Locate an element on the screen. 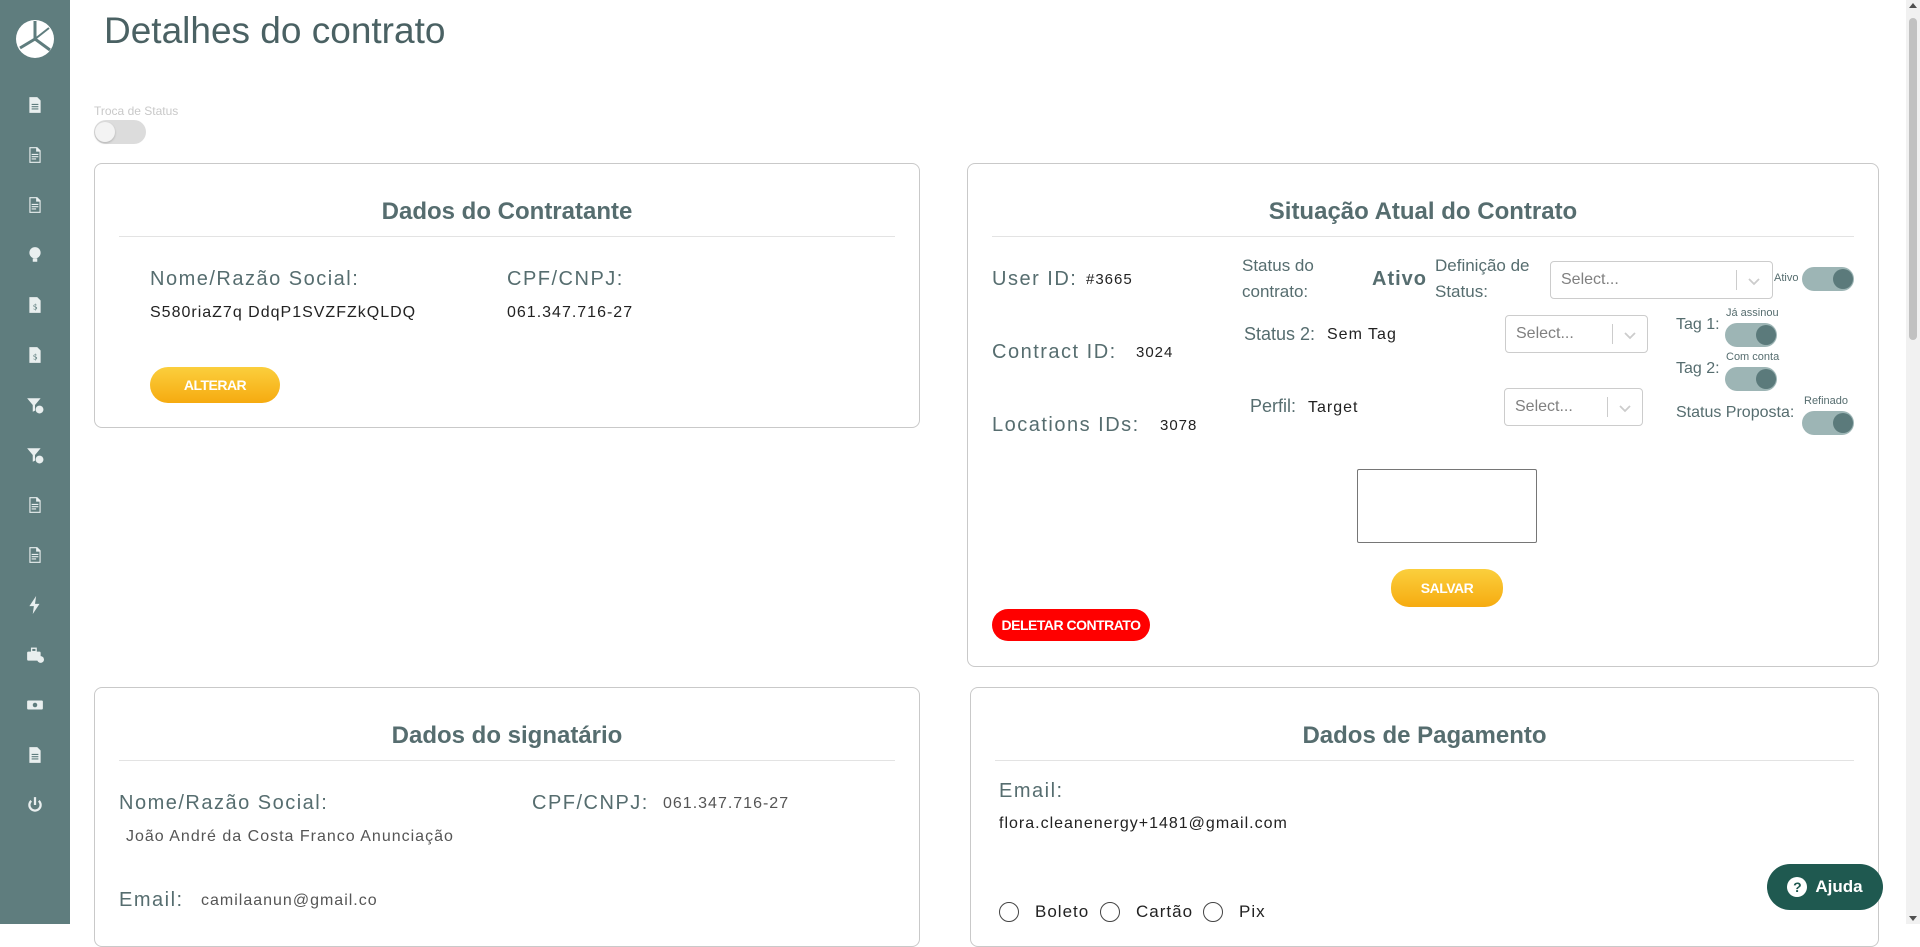 The width and height of the screenshot is (1920, 947). contract-id-value: 3024 is located at coordinates (1155, 352).